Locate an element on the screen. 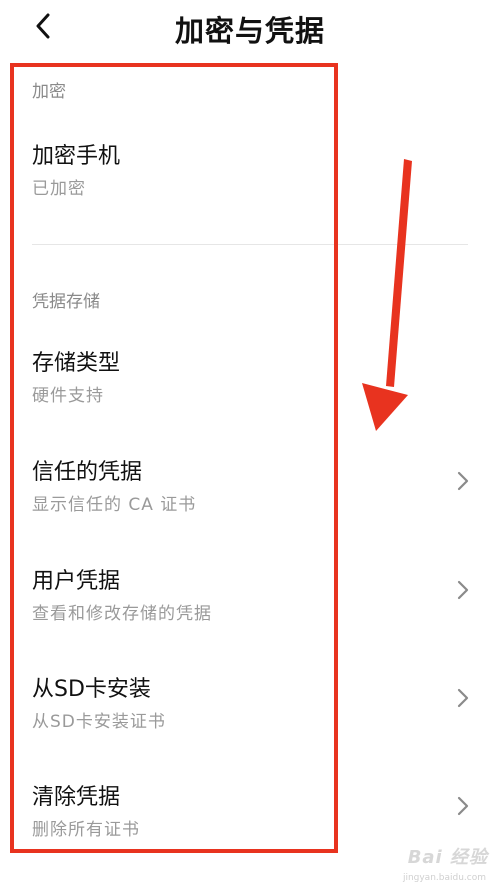  item-title: 加密手机 is located at coordinates (76, 156).